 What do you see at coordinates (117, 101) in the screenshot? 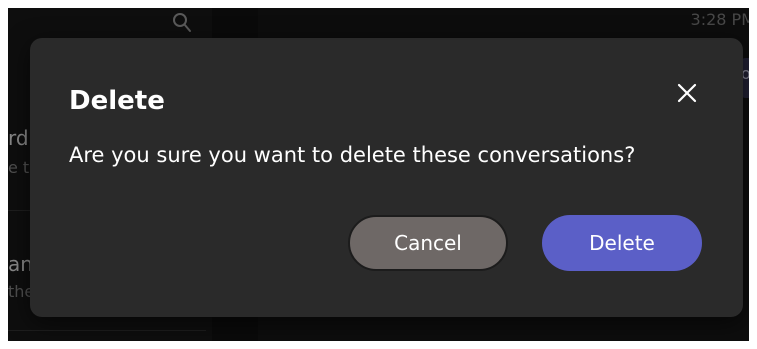
I see `dialog-title: Delete` at bounding box center [117, 101].